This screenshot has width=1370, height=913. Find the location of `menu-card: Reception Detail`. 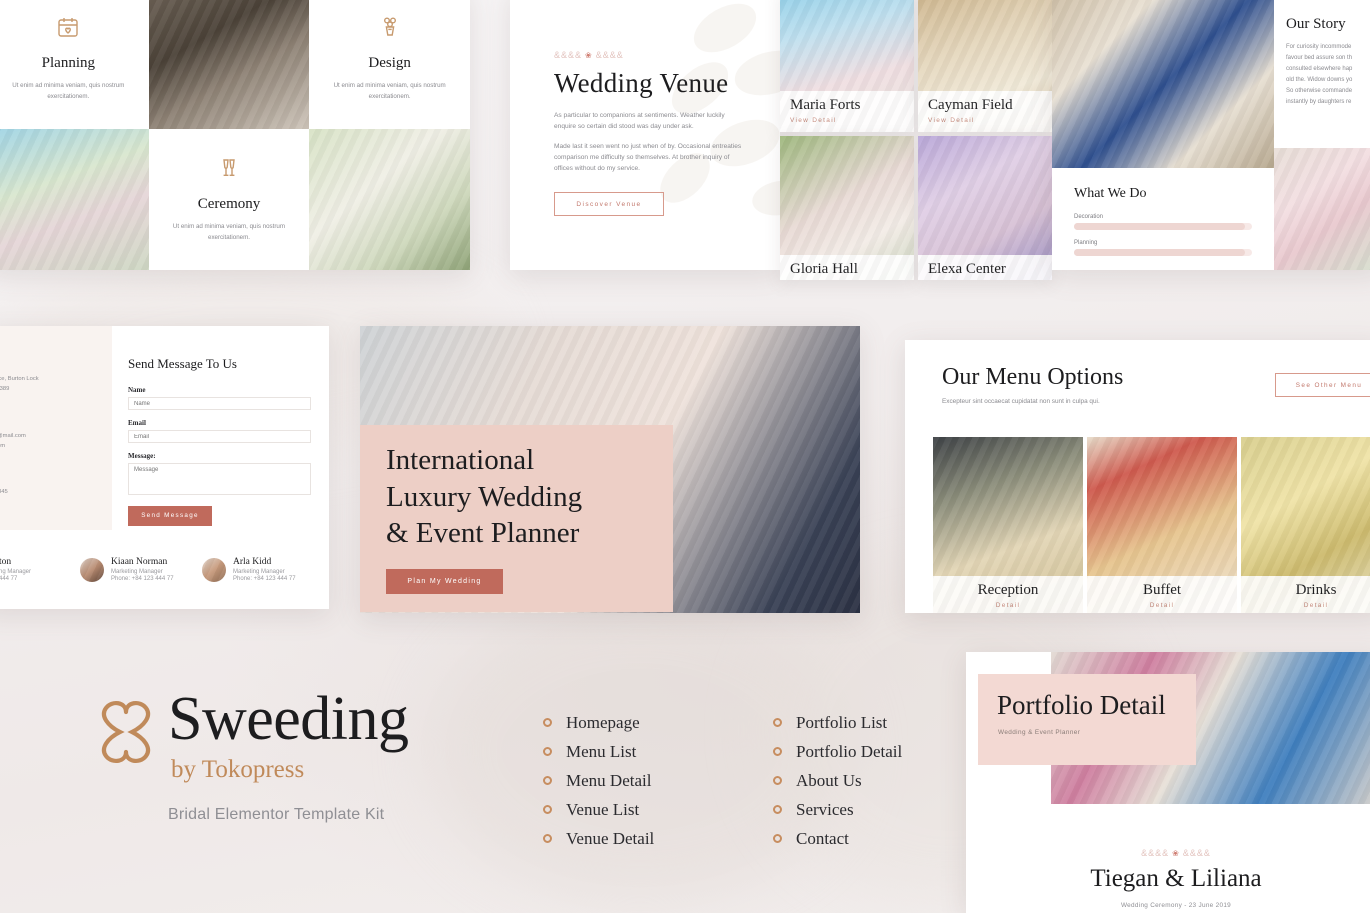

menu-card: Reception Detail is located at coordinates (1008, 525).